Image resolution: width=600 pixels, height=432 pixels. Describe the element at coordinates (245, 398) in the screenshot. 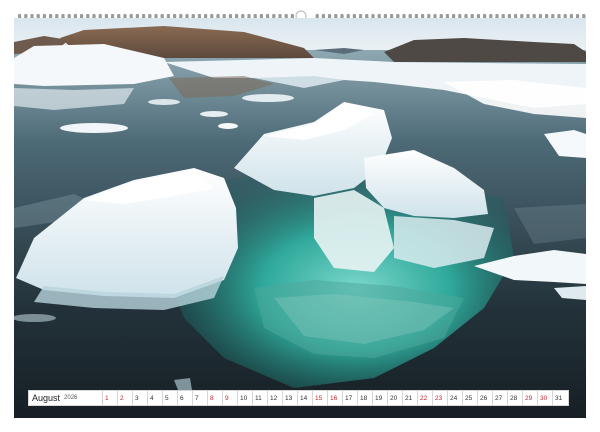

I see `day-cell: 10` at that location.